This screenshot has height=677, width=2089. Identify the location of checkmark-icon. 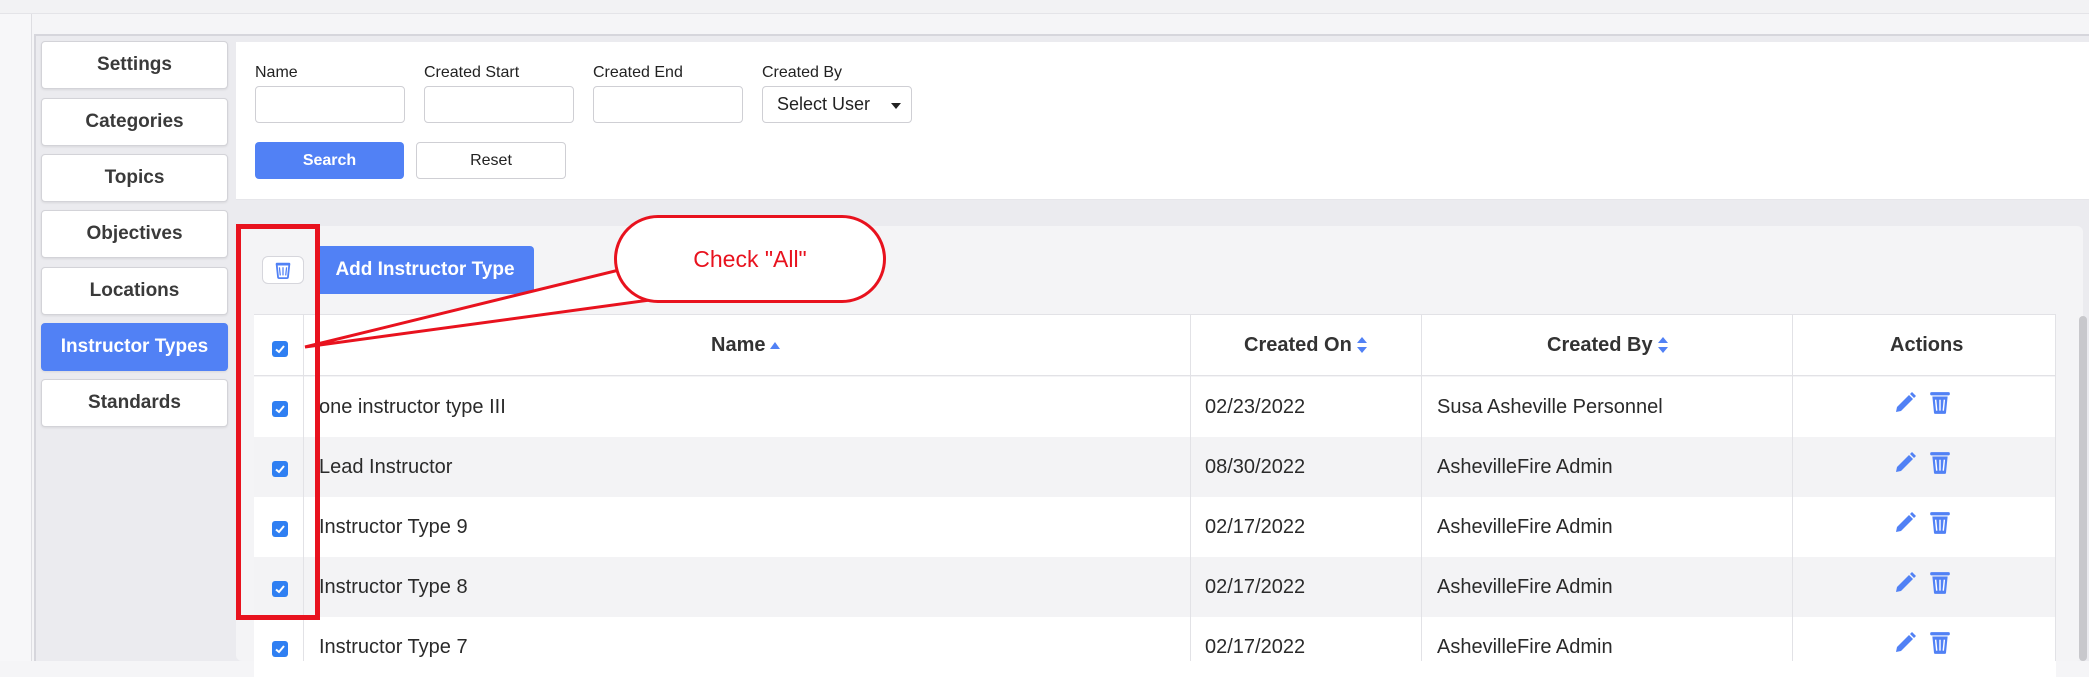
(280, 649).